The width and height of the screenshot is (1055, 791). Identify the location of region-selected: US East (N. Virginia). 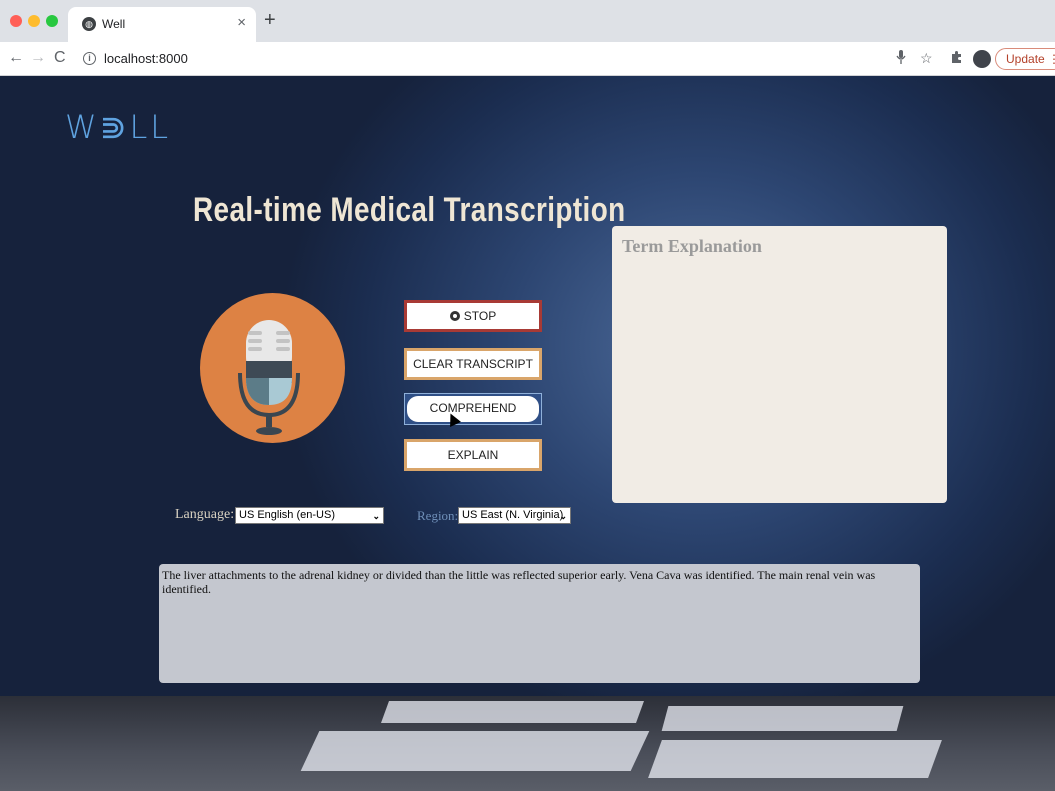
(513, 515).